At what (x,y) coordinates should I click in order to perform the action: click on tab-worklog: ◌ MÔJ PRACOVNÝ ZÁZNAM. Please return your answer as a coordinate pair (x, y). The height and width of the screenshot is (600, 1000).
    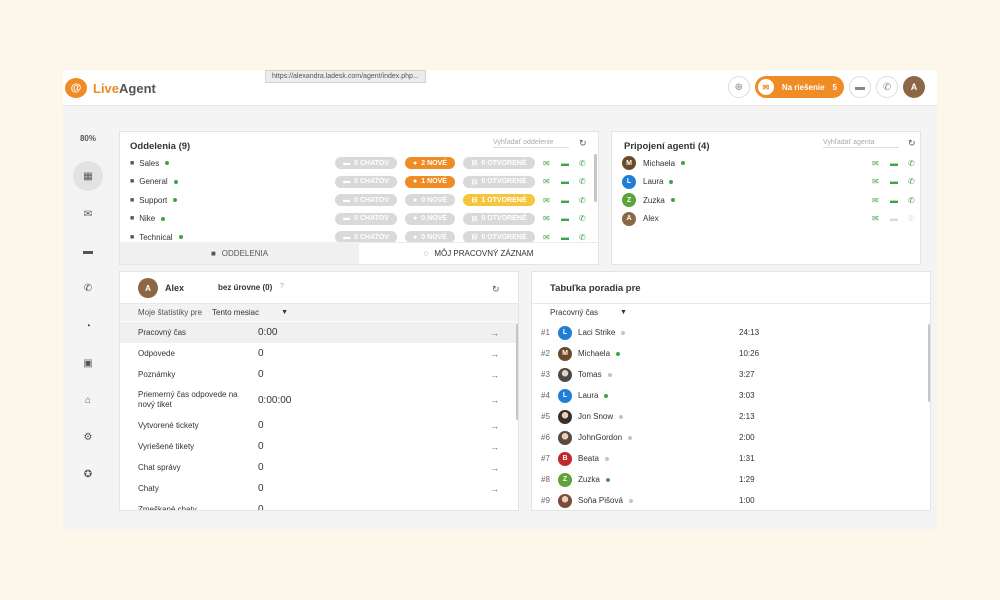
    Looking at the image, I should click on (478, 253).